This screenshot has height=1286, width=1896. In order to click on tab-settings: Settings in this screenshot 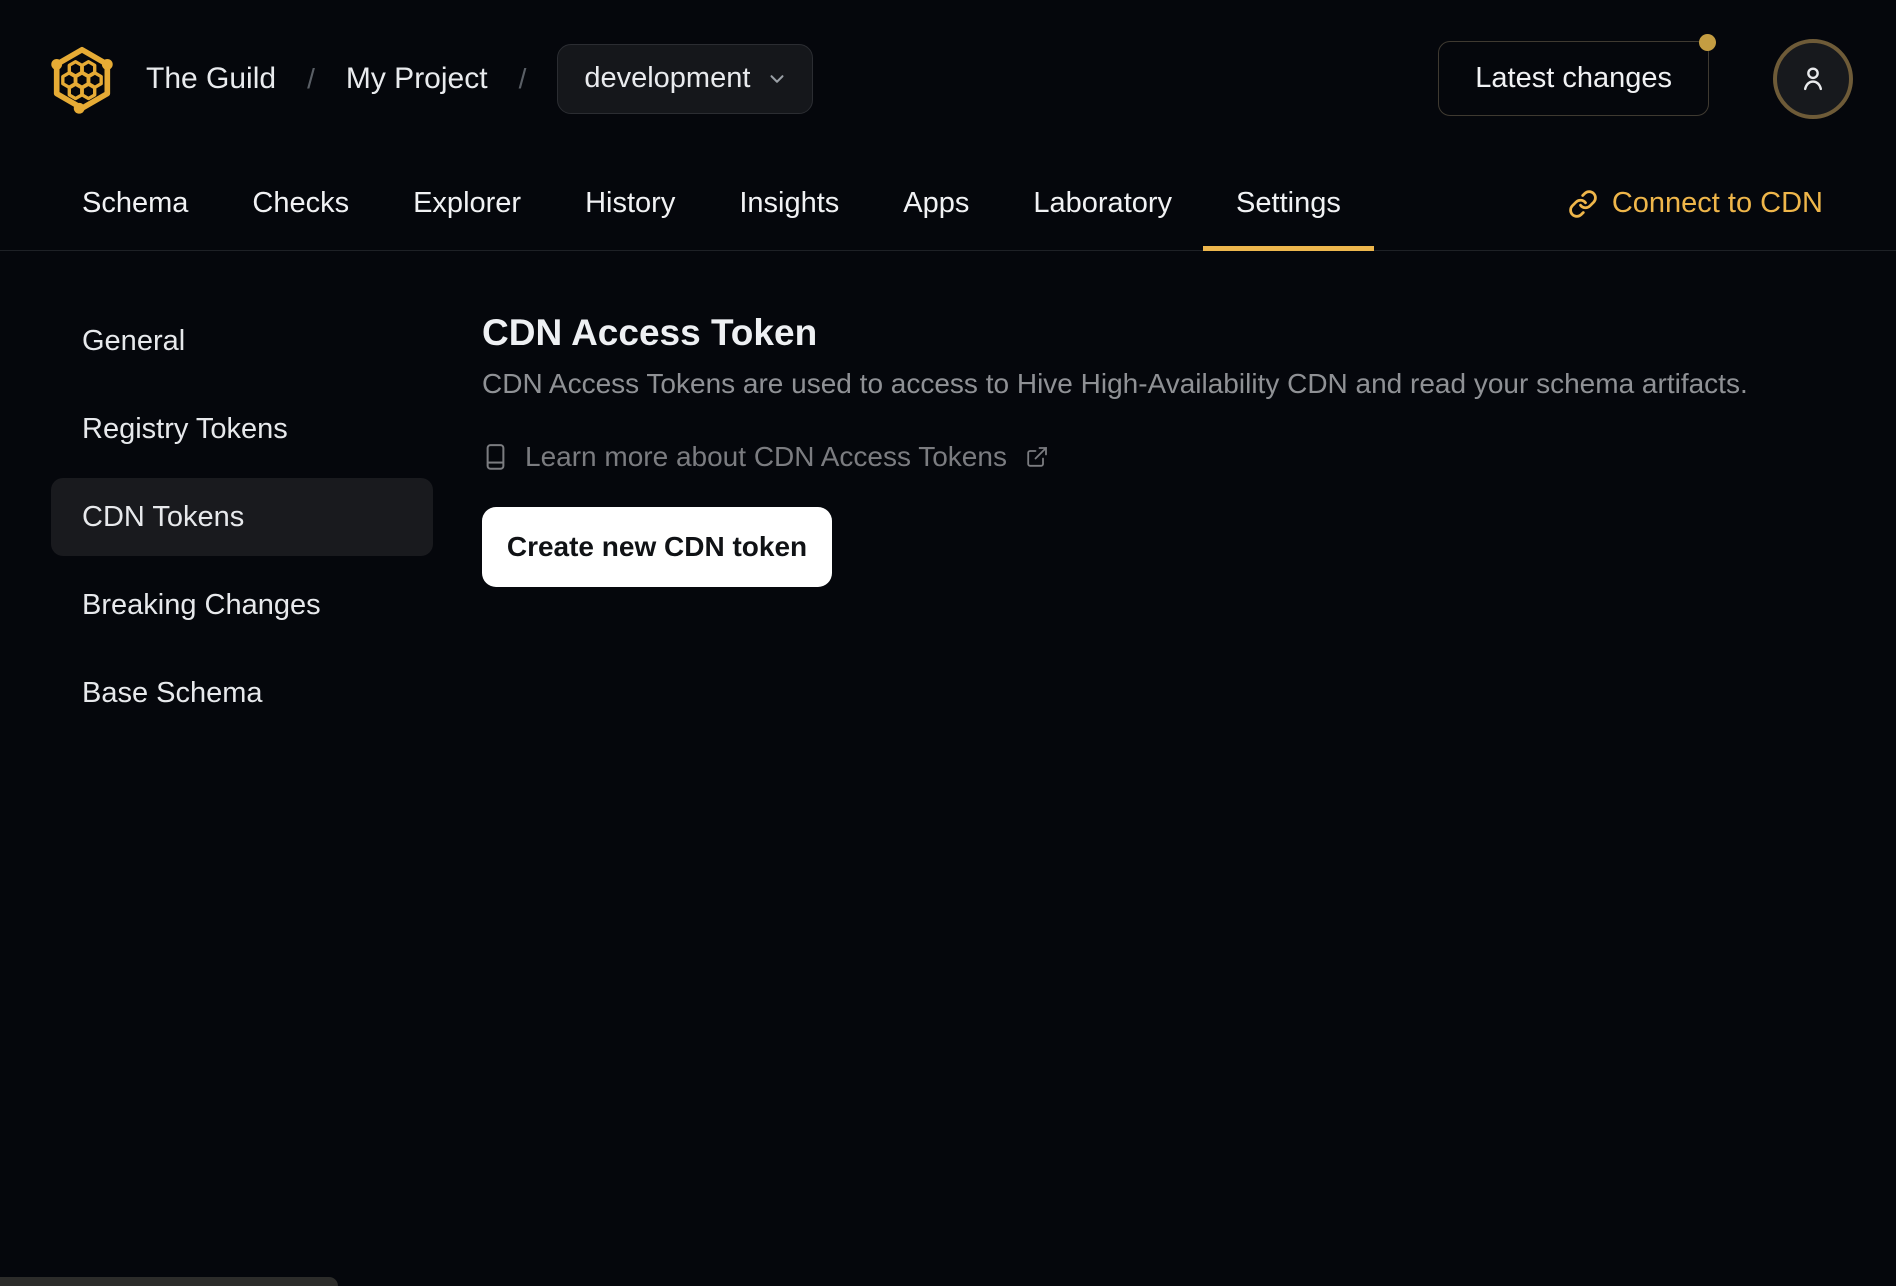, I will do `click(1288, 204)`.